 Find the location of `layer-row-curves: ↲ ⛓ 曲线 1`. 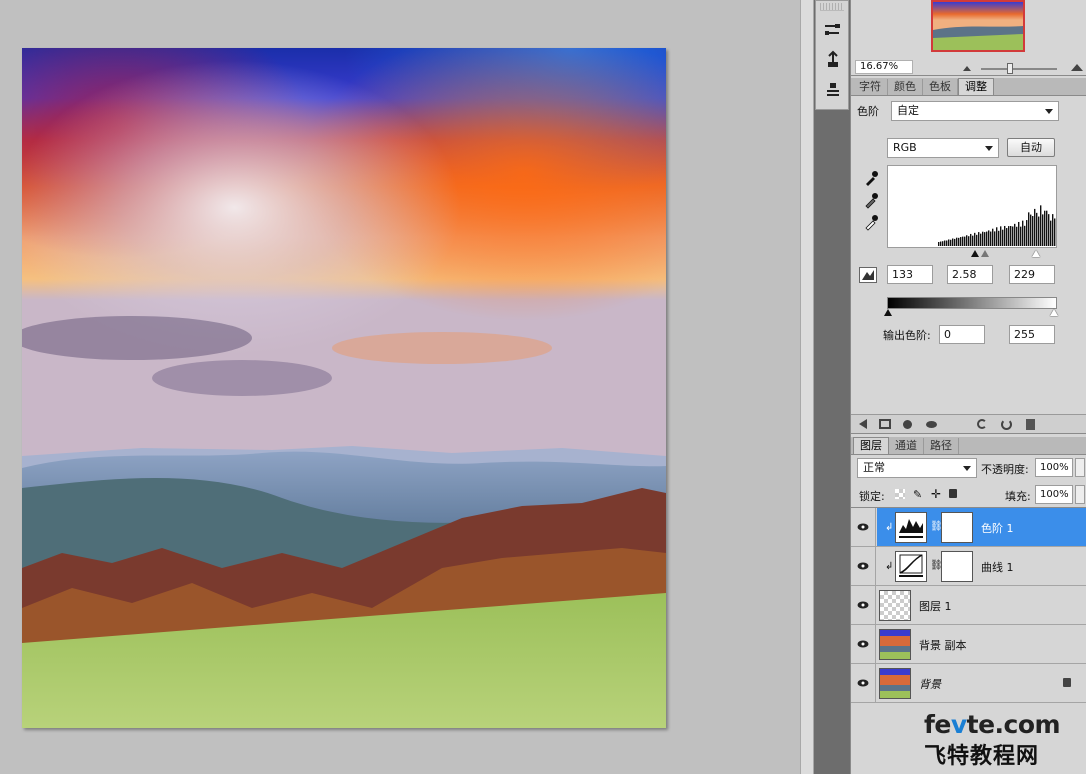

layer-row-curves: ↲ ⛓ 曲线 1 is located at coordinates (968, 566).